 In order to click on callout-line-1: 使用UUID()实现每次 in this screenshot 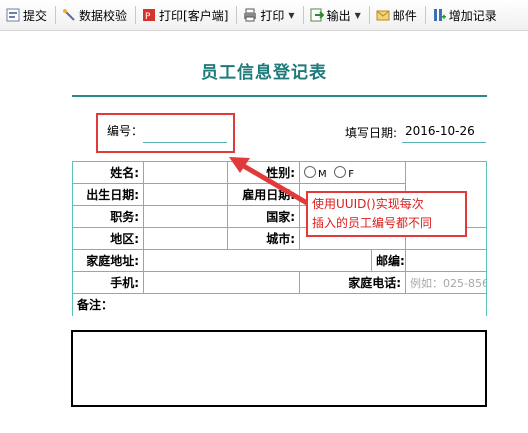, I will do `click(368, 204)`.